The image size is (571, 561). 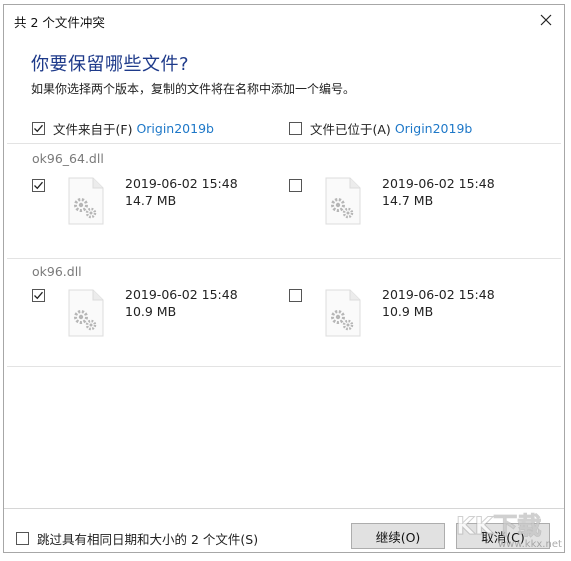 I want to click on file-group-name: ok96.dll, so click(x=57, y=271).